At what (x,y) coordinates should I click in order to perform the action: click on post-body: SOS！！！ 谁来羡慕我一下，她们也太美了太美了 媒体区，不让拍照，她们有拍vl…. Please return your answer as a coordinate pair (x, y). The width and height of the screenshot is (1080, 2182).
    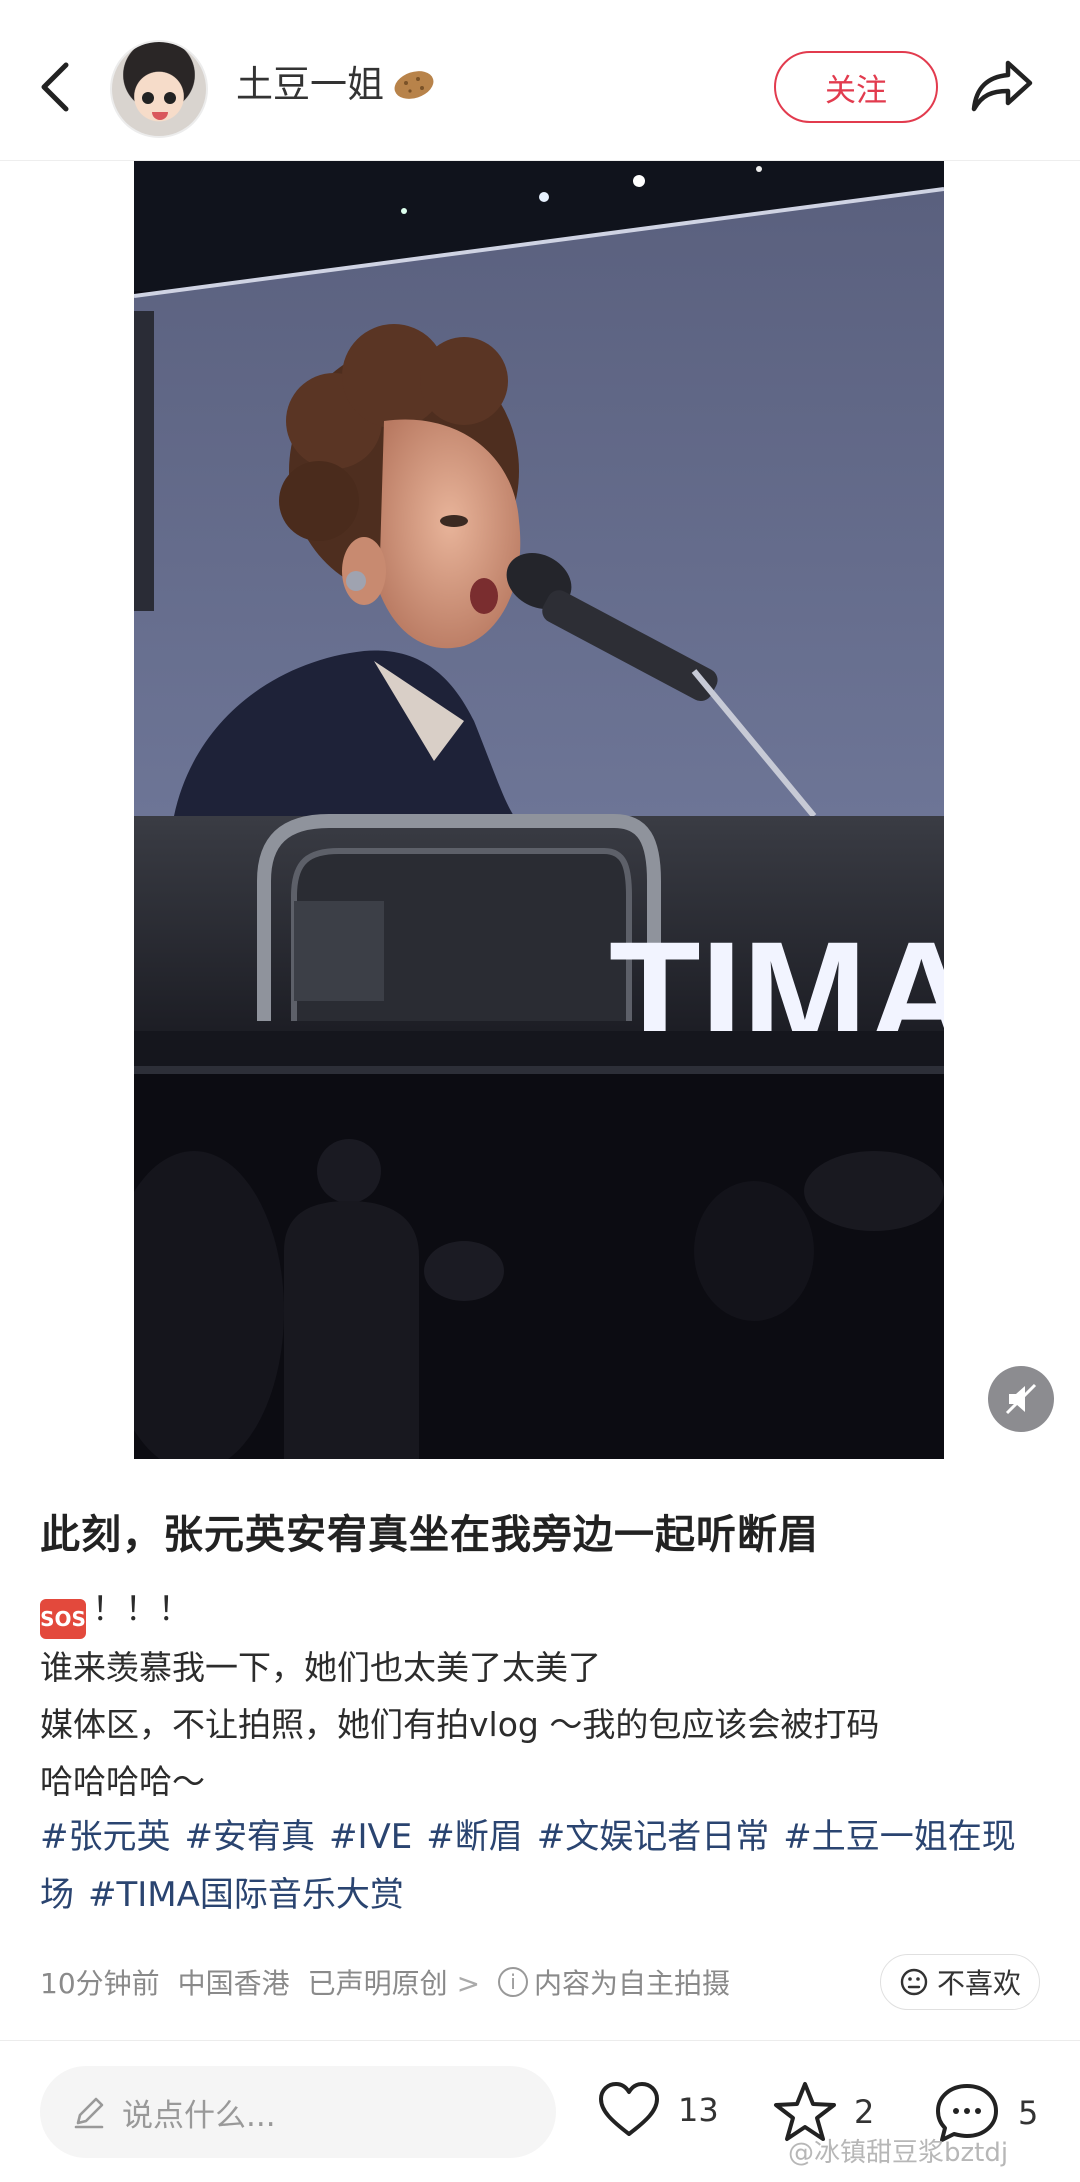
    Looking at the image, I should click on (545, 1695).